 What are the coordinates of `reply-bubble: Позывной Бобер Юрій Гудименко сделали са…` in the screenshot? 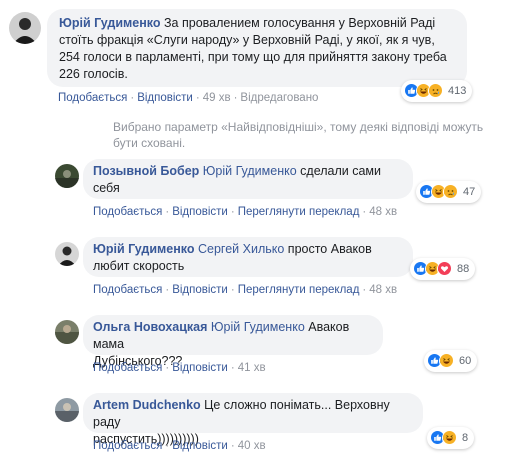 It's located at (248, 179).